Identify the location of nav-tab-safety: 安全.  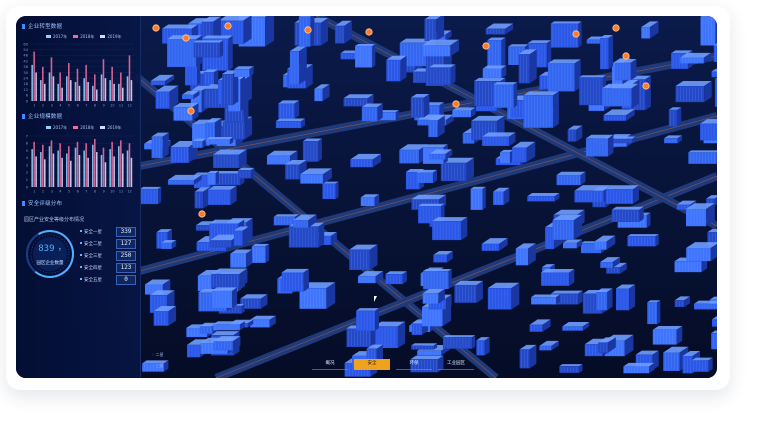
(372, 364).